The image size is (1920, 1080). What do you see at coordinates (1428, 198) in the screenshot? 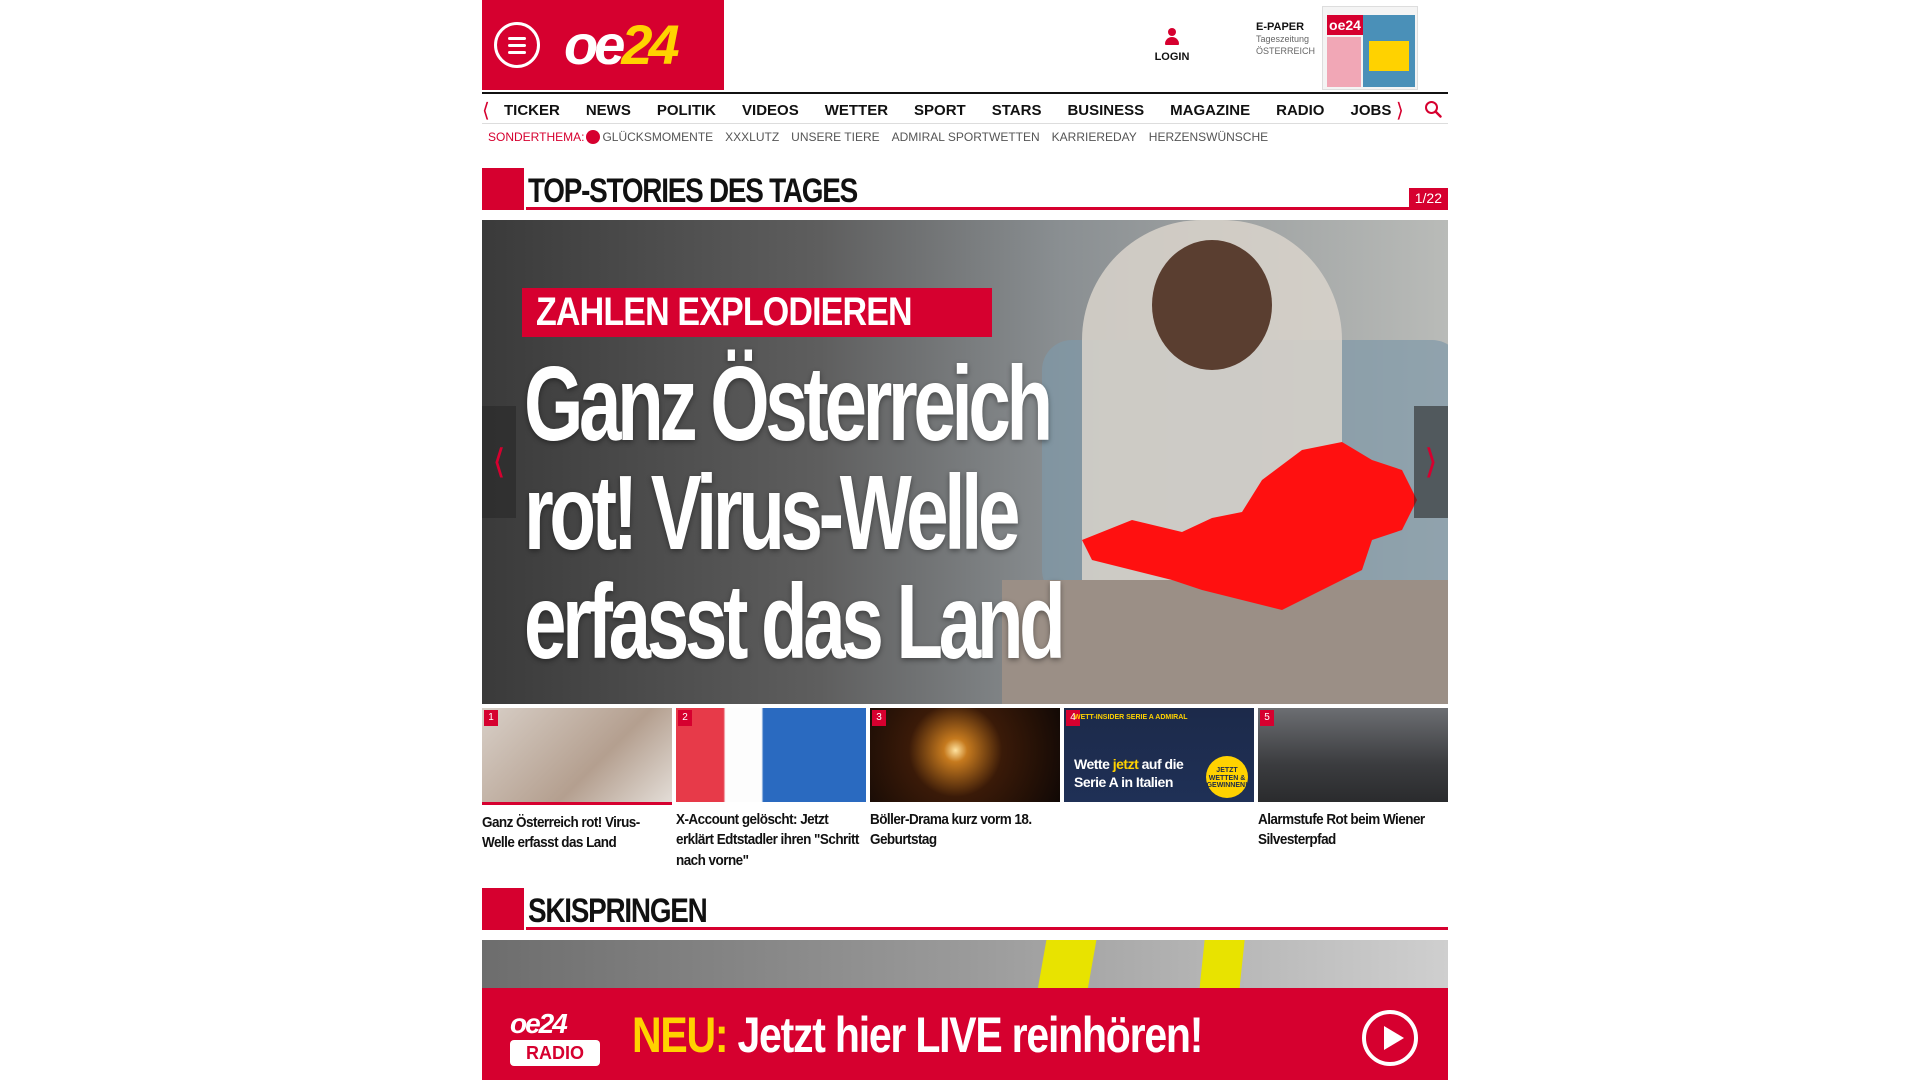
I see `slide-counter: 1/22` at bounding box center [1428, 198].